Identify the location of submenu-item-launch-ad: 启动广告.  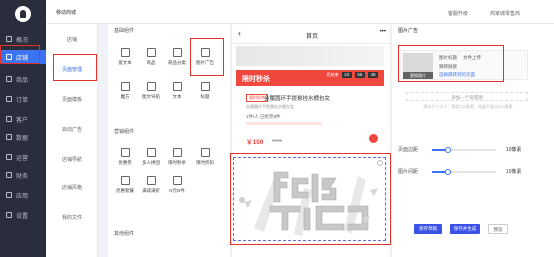
(72, 129).